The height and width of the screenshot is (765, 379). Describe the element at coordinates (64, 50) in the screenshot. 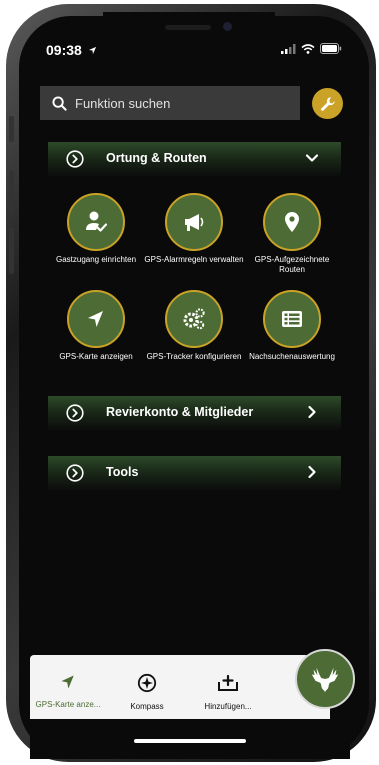

I see `status-time-text: 09:38` at that location.